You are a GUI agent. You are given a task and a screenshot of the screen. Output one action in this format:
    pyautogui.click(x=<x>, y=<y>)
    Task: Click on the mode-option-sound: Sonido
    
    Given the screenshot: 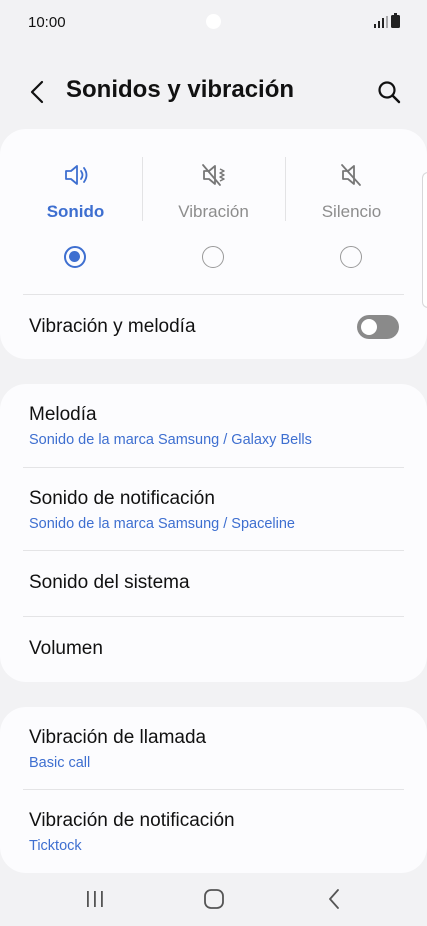 What is the action you would take?
    pyautogui.click(x=75, y=194)
    